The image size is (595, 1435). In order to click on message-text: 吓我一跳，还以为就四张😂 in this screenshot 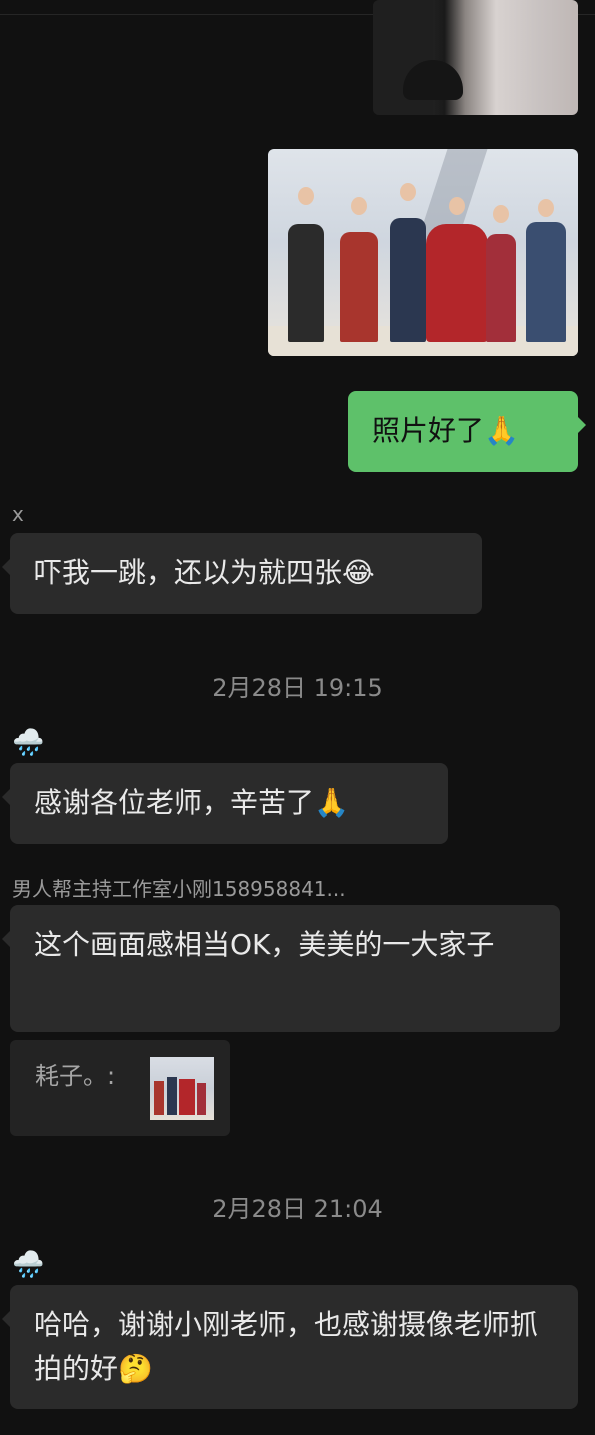, I will do `click(204, 572)`.